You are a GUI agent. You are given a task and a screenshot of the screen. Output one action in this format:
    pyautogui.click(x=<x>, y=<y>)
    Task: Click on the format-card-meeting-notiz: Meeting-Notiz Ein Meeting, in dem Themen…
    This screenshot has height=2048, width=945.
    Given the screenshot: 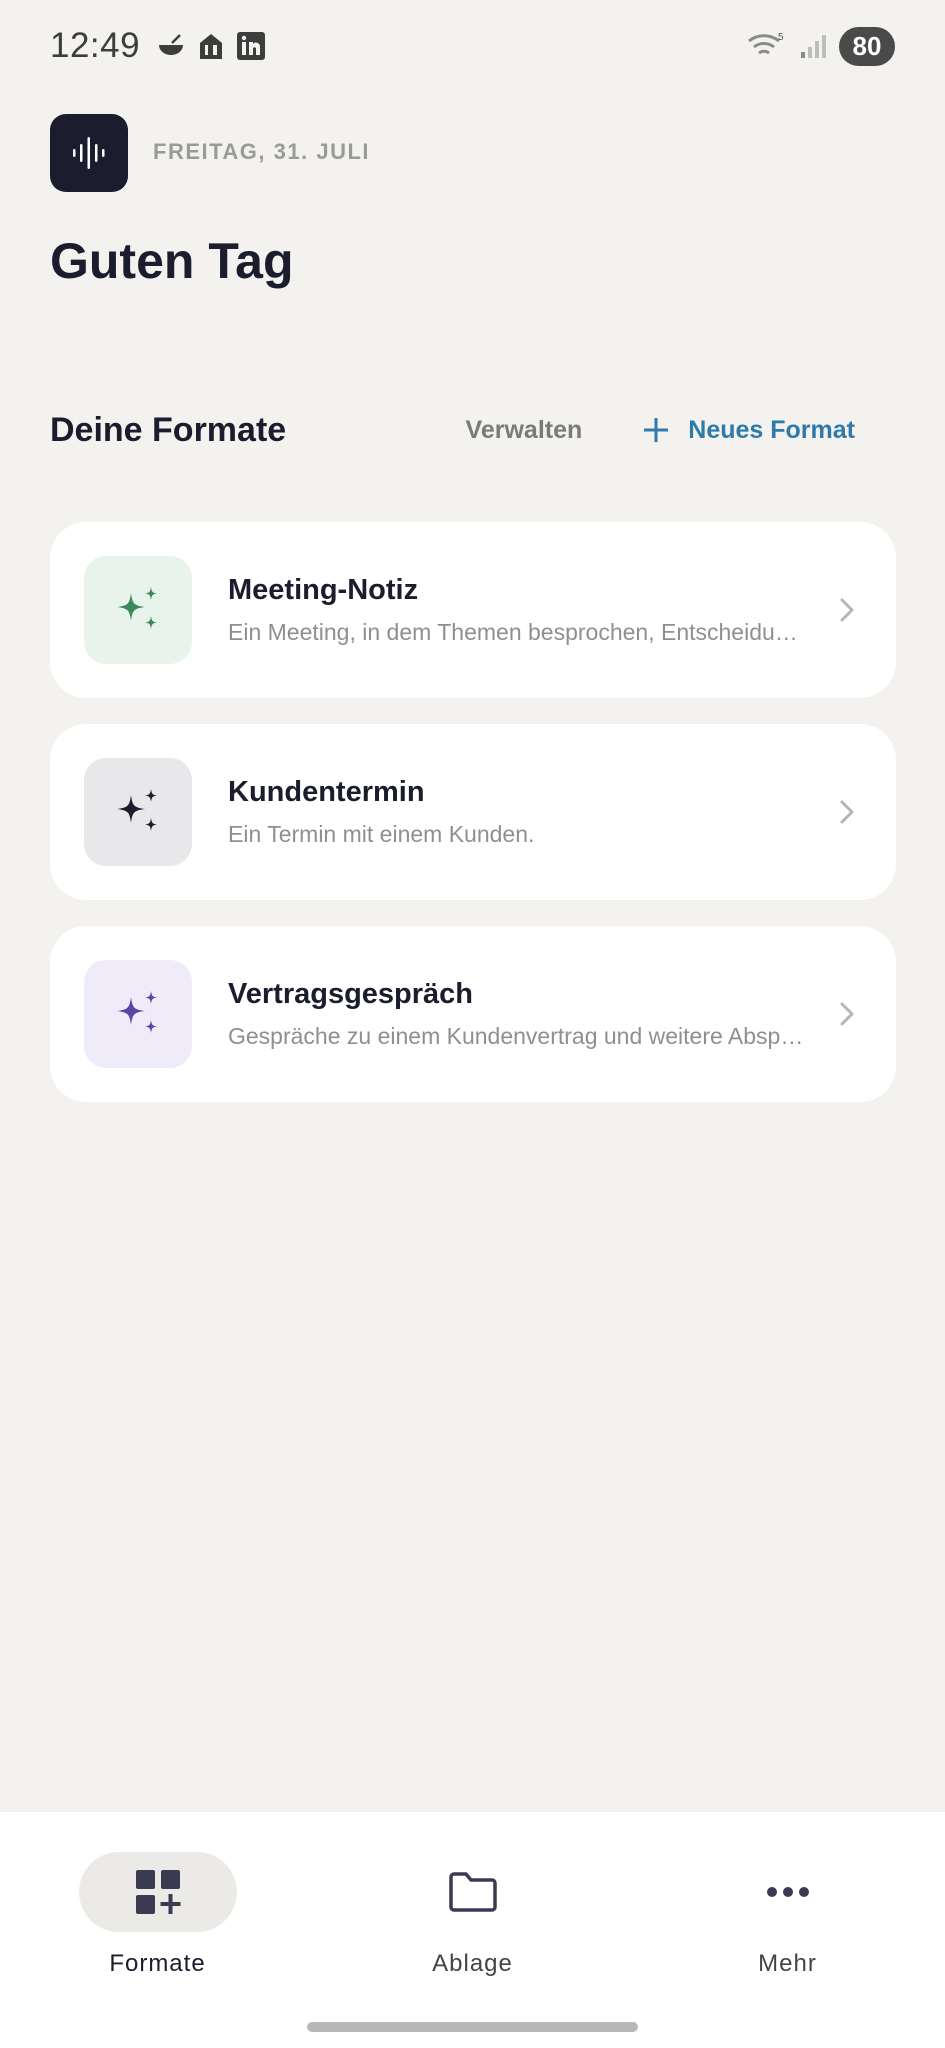 What is the action you would take?
    pyautogui.click(x=473, y=610)
    